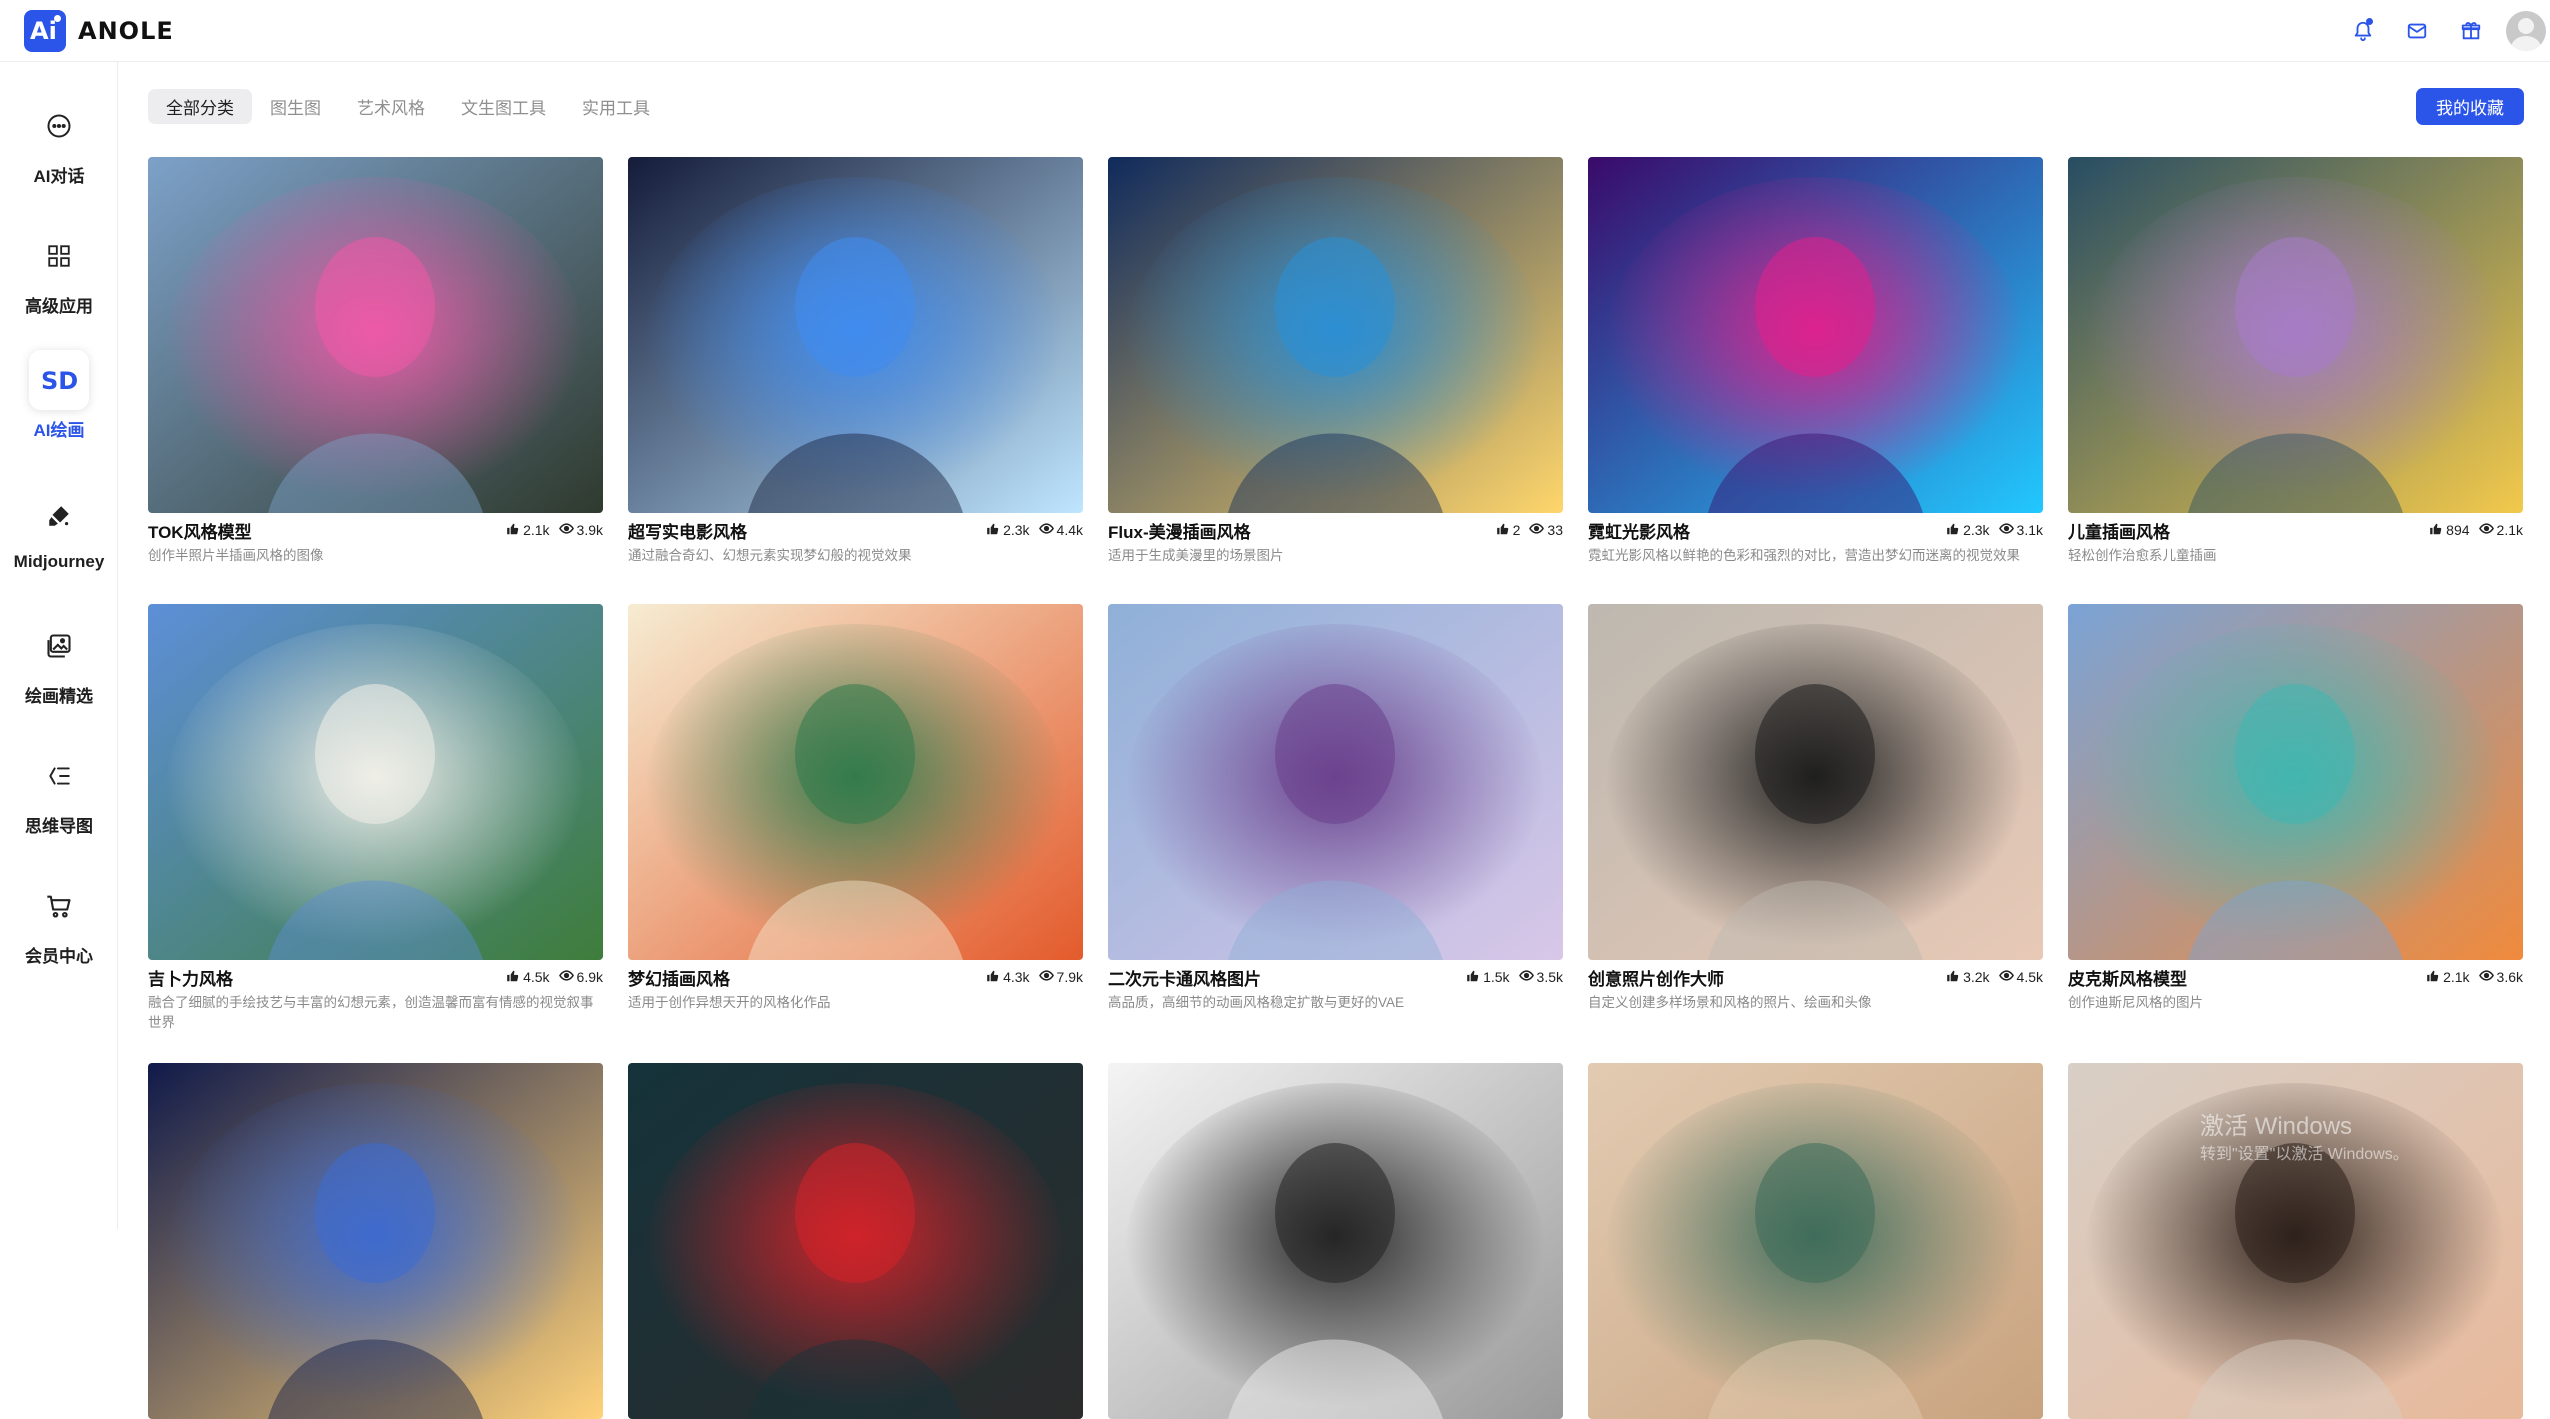 Image resolution: width=2550 pixels, height=1419 pixels. What do you see at coordinates (2135, 1002) in the screenshot?
I see `card-description: 创作迪斯尼风格的图片` at bounding box center [2135, 1002].